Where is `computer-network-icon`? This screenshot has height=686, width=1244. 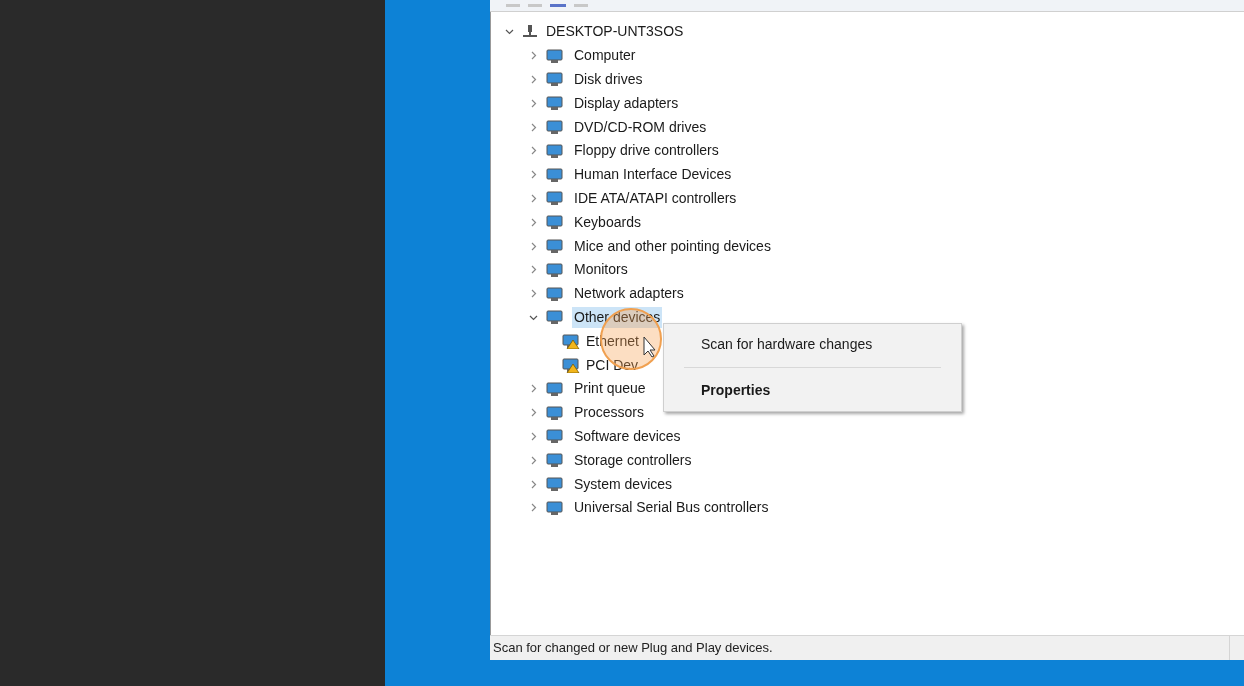
computer-network-icon is located at coordinates (530, 31).